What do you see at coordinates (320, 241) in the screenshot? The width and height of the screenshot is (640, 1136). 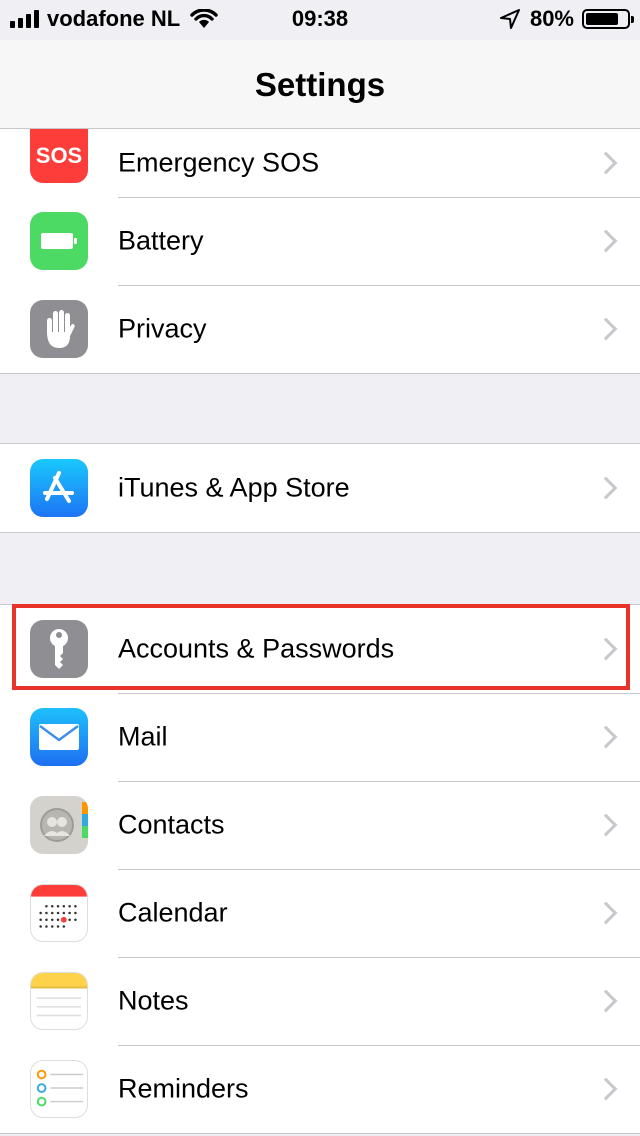 I see `row-battery: Battery` at bounding box center [320, 241].